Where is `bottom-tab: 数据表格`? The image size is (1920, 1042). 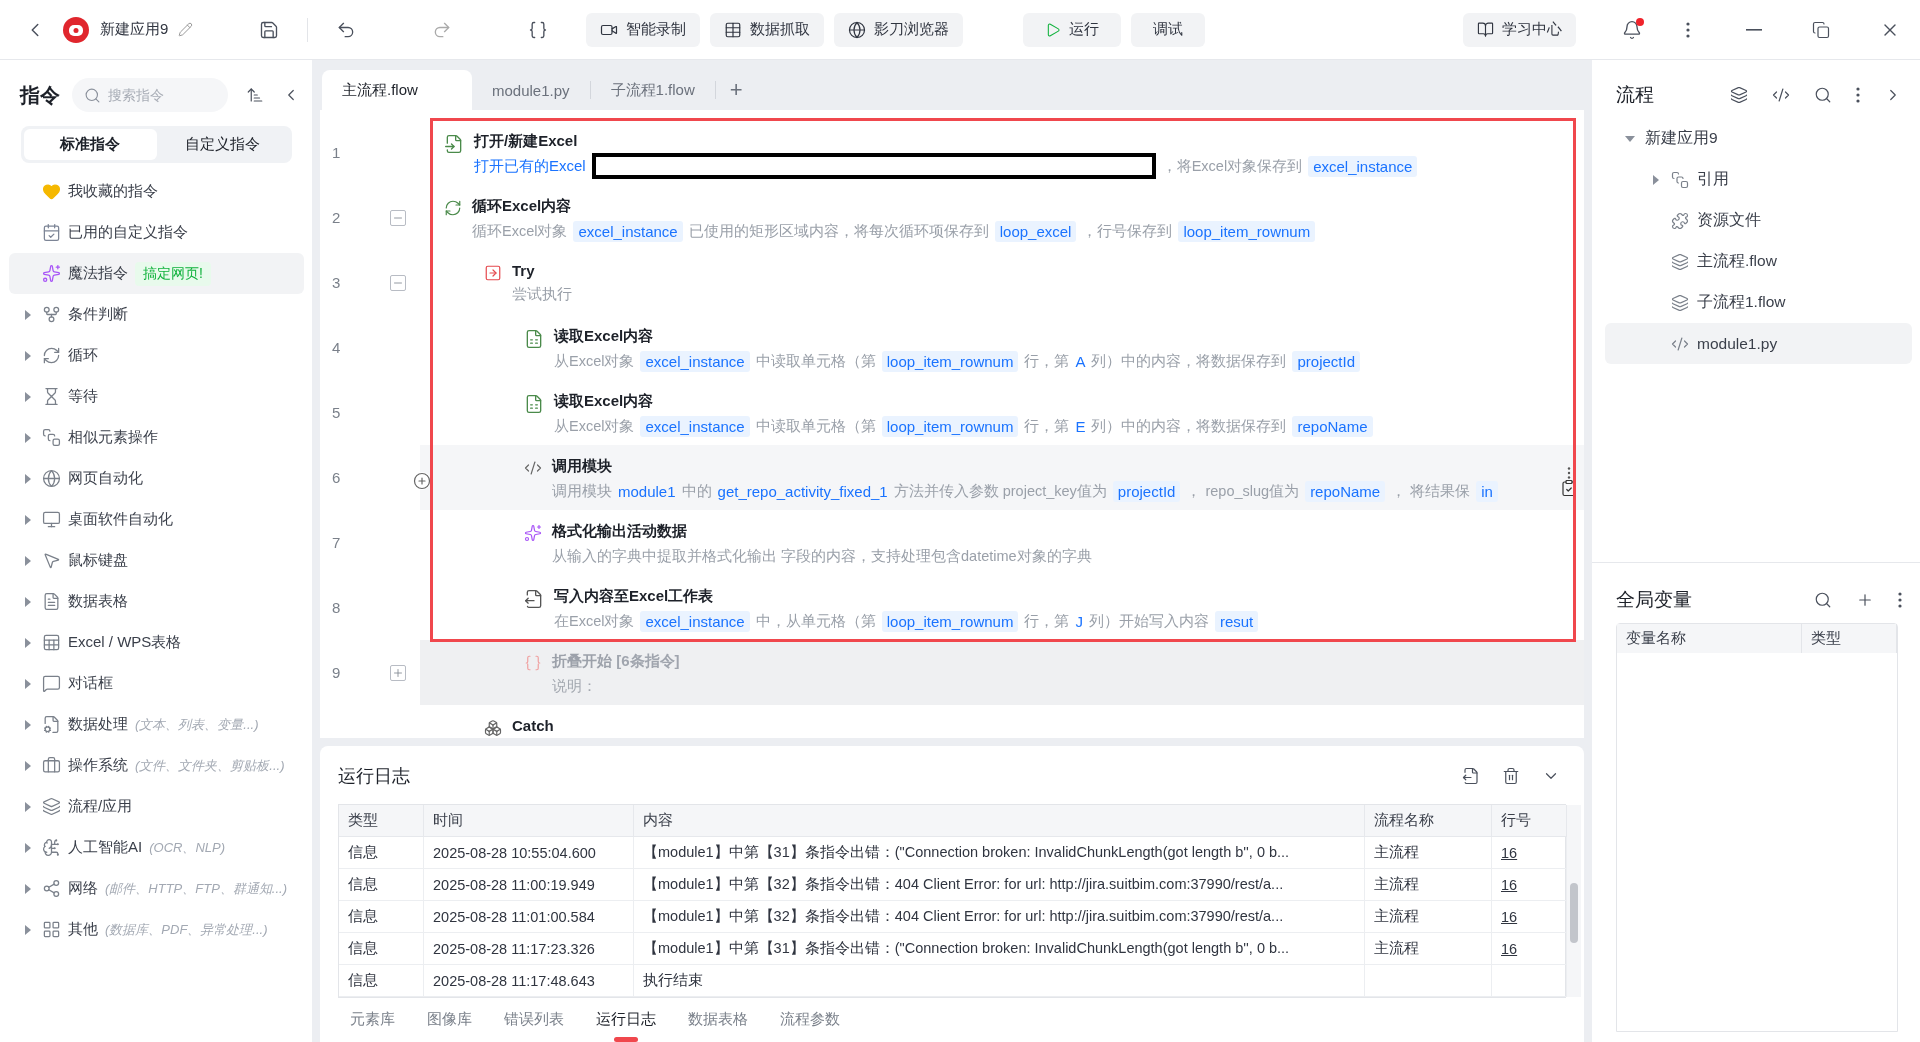
bottom-tab: 数据表格 is located at coordinates (718, 1019).